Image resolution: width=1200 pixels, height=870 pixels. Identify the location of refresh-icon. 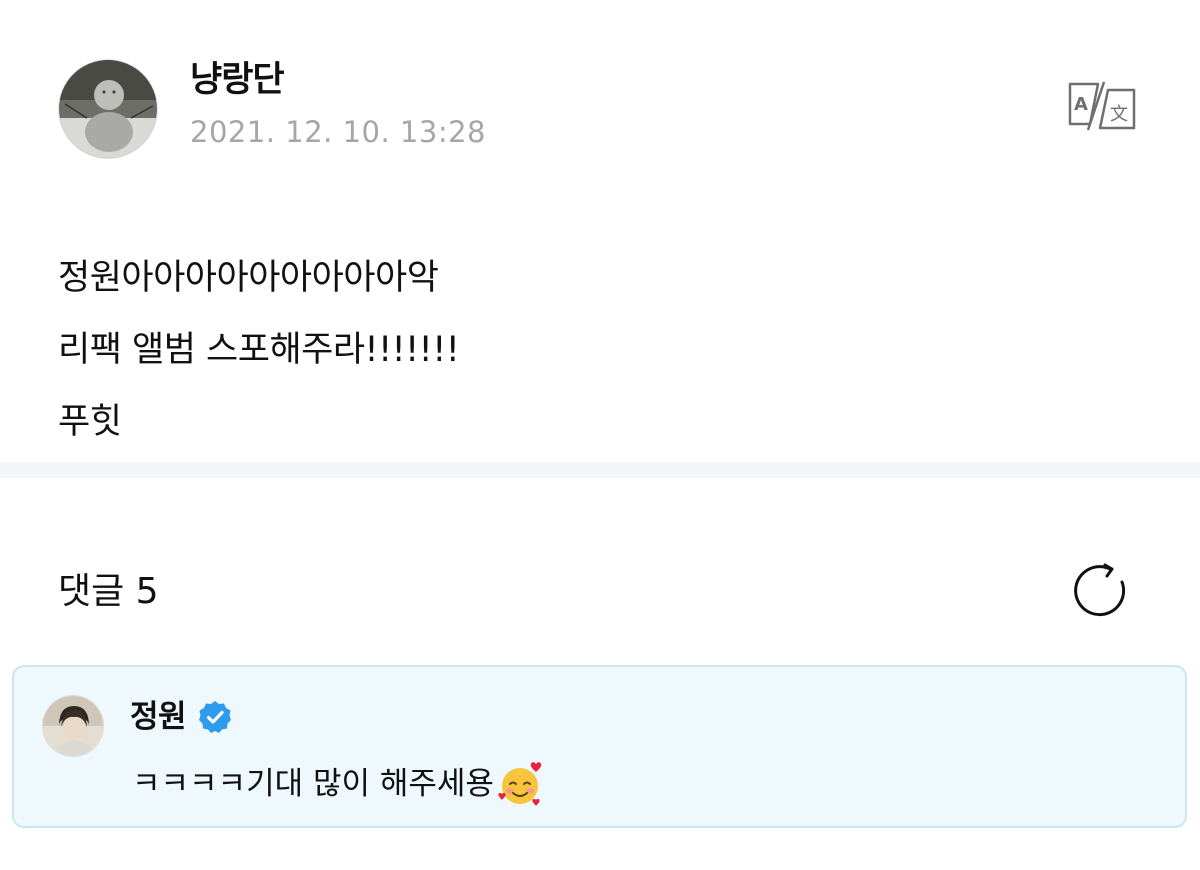
(1100, 590).